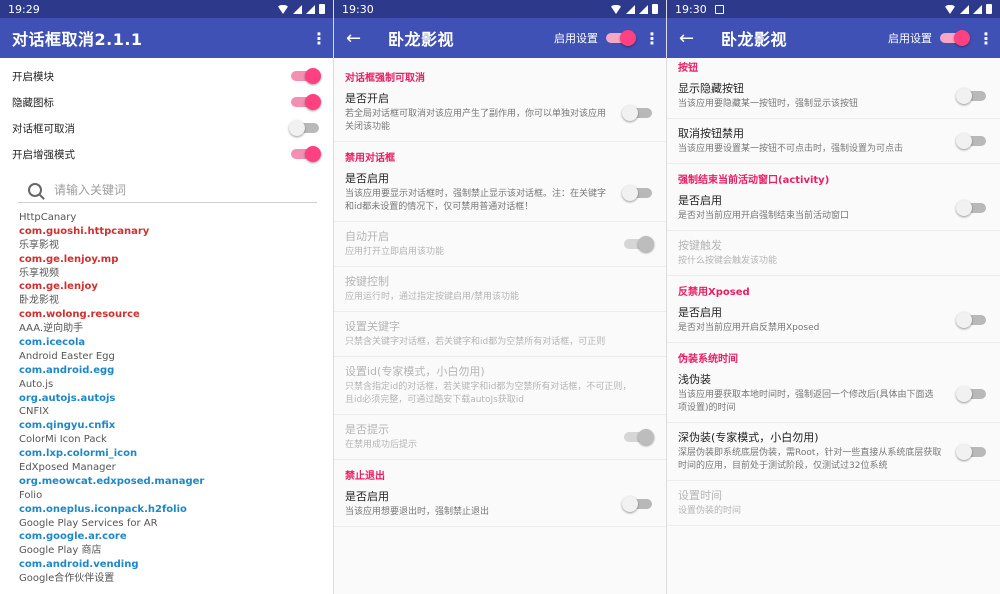 The height and width of the screenshot is (594, 1000). I want to click on preference-summary: 在禁用成功后提示, so click(381, 445).